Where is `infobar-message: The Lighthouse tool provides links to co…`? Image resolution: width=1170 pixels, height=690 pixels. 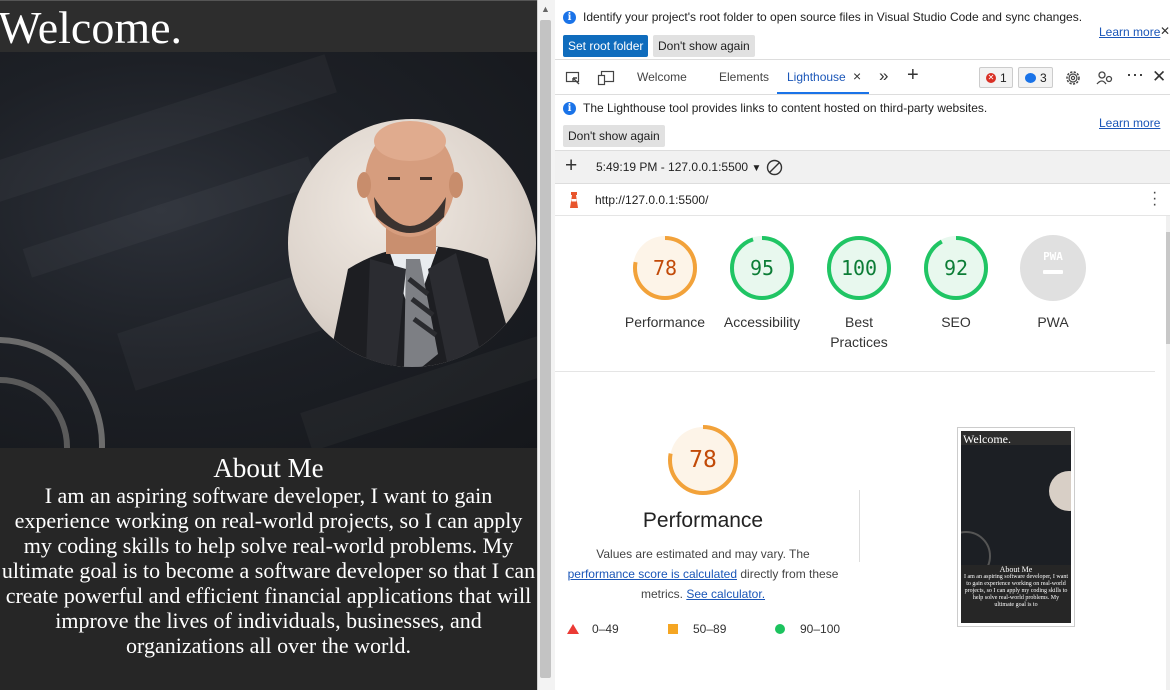
infobar-message: The Lighthouse tool provides links to co… is located at coordinates (785, 108).